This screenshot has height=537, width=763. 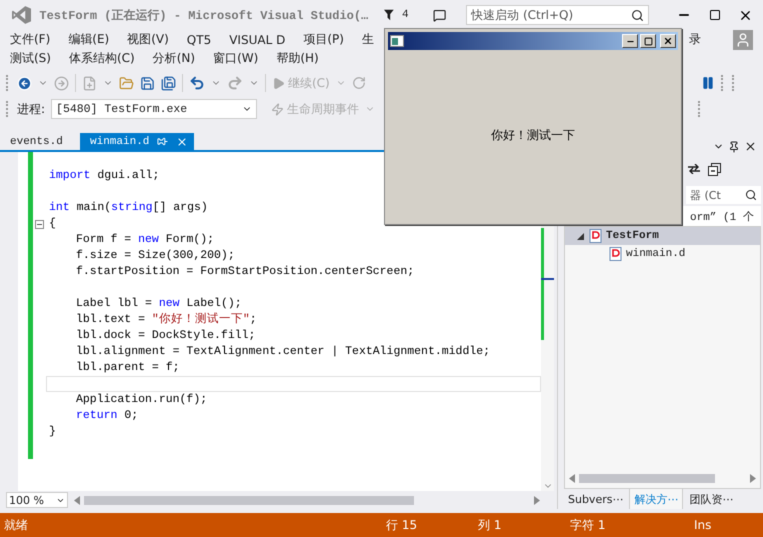 I want to click on menu-item: 分析(N), so click(x=174, y=58).